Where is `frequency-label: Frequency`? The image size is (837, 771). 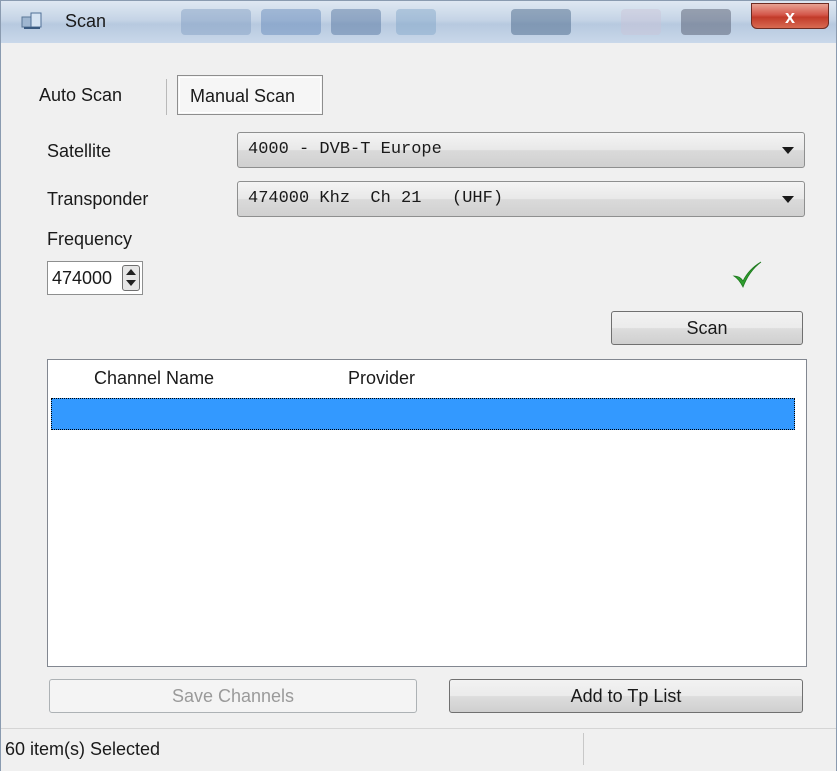
frequency-label: Frequency is located at coordinates (90, 239).